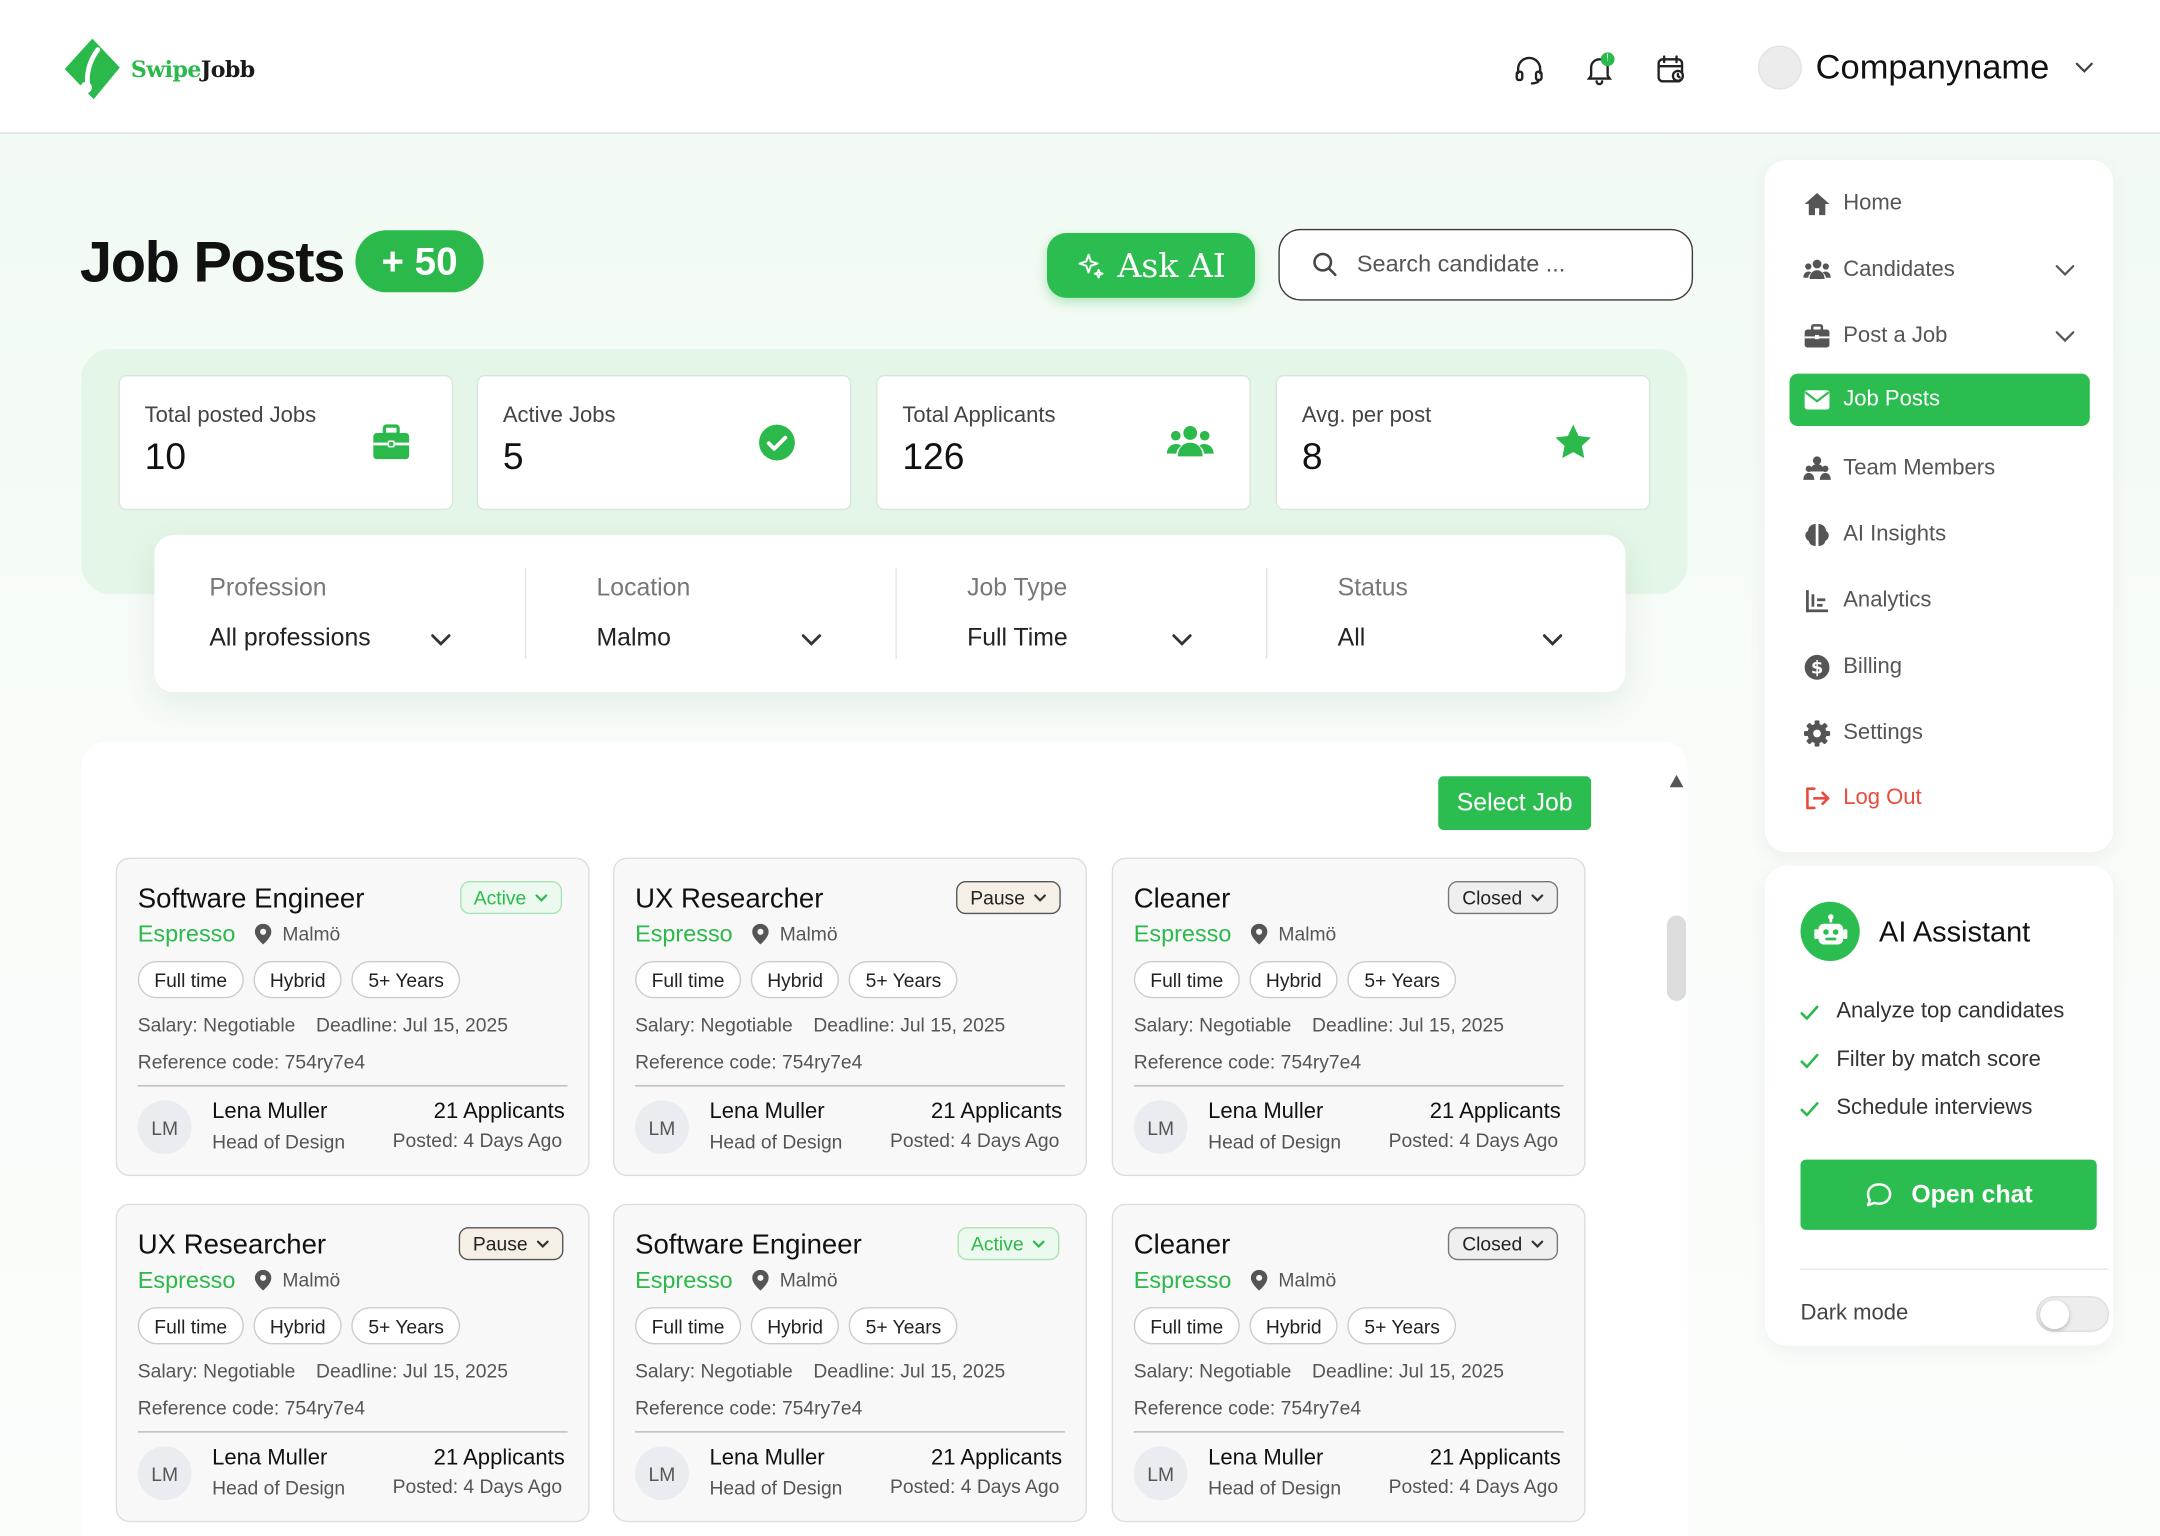 Image resolution: width=2160 pixels, height=1536 pixels. Describe the element at coordinates (1899, 269) in the screenshot. I see `sidebar-item-label: Candidates` at that location.